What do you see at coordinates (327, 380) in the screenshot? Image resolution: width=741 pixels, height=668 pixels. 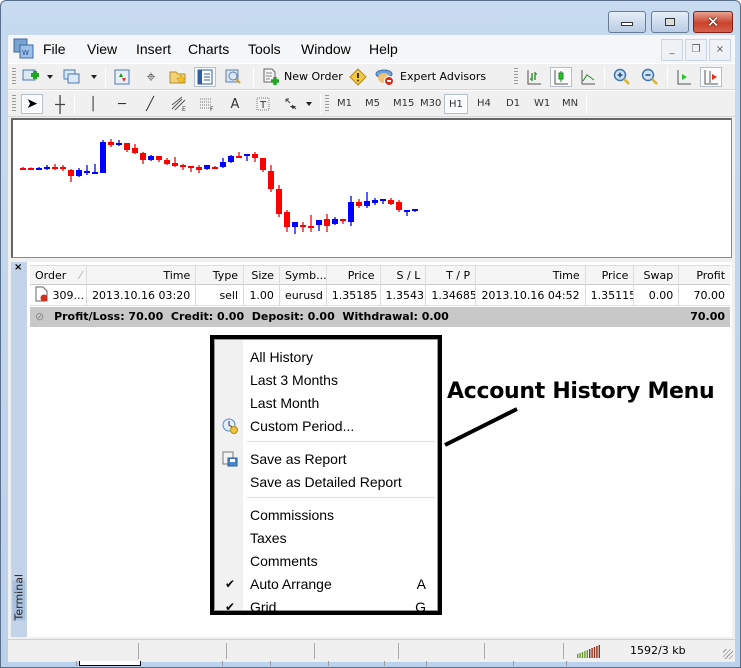 I see `menu-item-last-3-months: Last 3 Months` at bounding box center [327, 380].